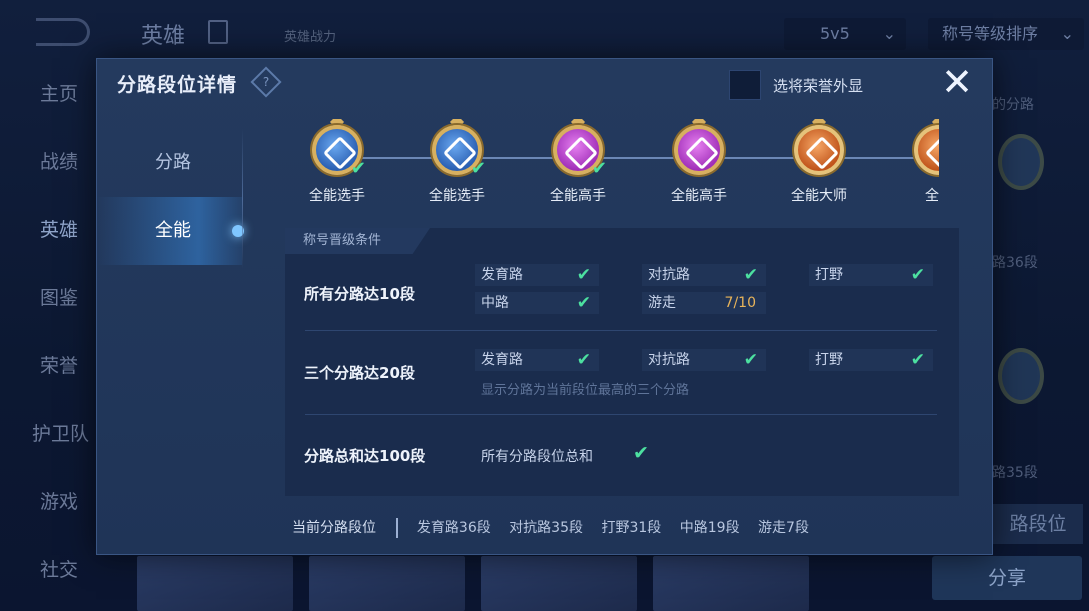  What do you see at coordinates (177, 85) in the screenshot?
I see `modal-title: 分路段位详情` at bounding box center [177, 85].